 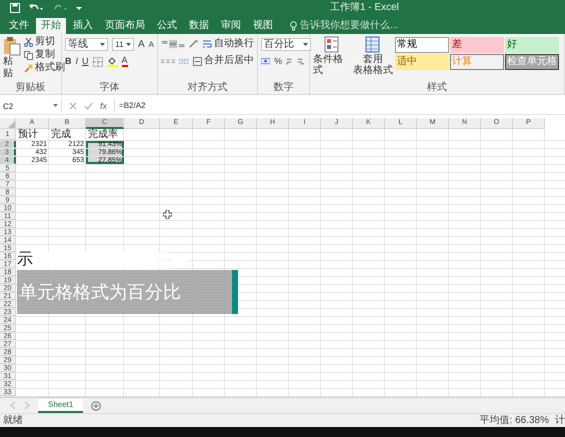 What do you see at coordinates (560, 420) in the screenshot?
I see `count-text: 计` at bounding box center [560, 420].